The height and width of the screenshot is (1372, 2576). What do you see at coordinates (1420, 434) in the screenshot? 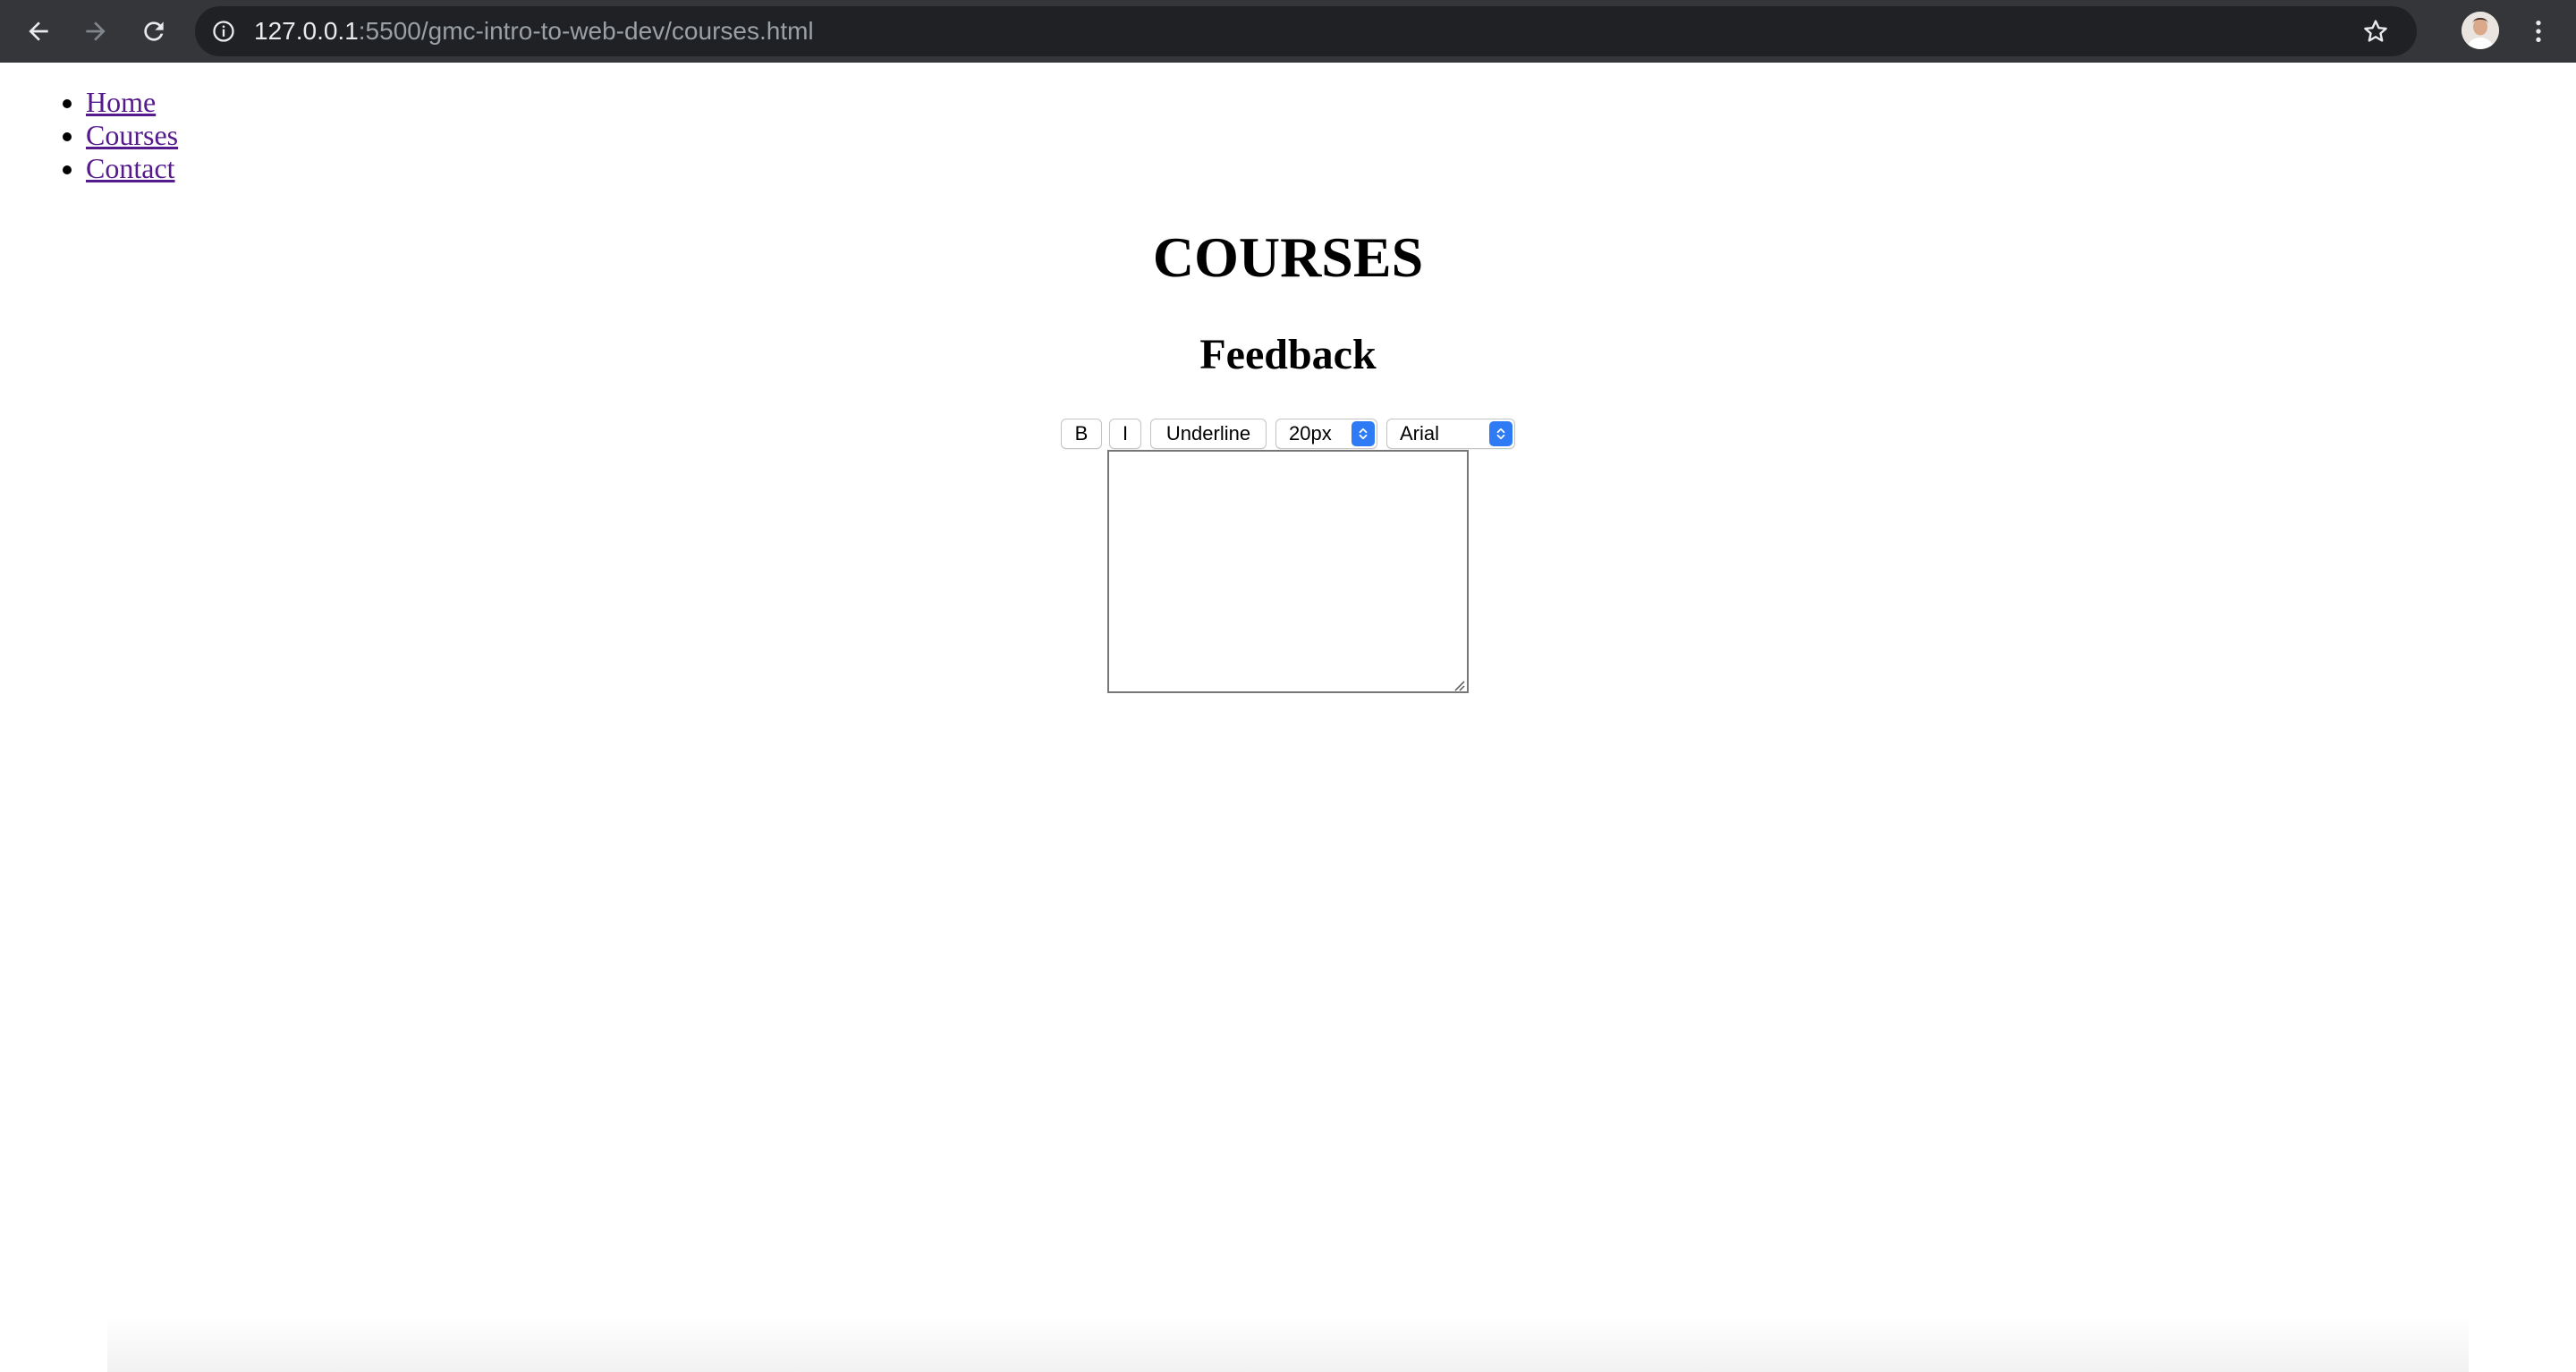
I see `font-family-value: Arial` at bounding box center [1420, 434].